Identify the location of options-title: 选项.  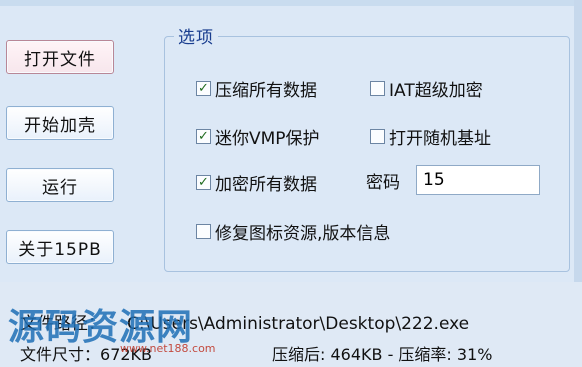
(196, 35).